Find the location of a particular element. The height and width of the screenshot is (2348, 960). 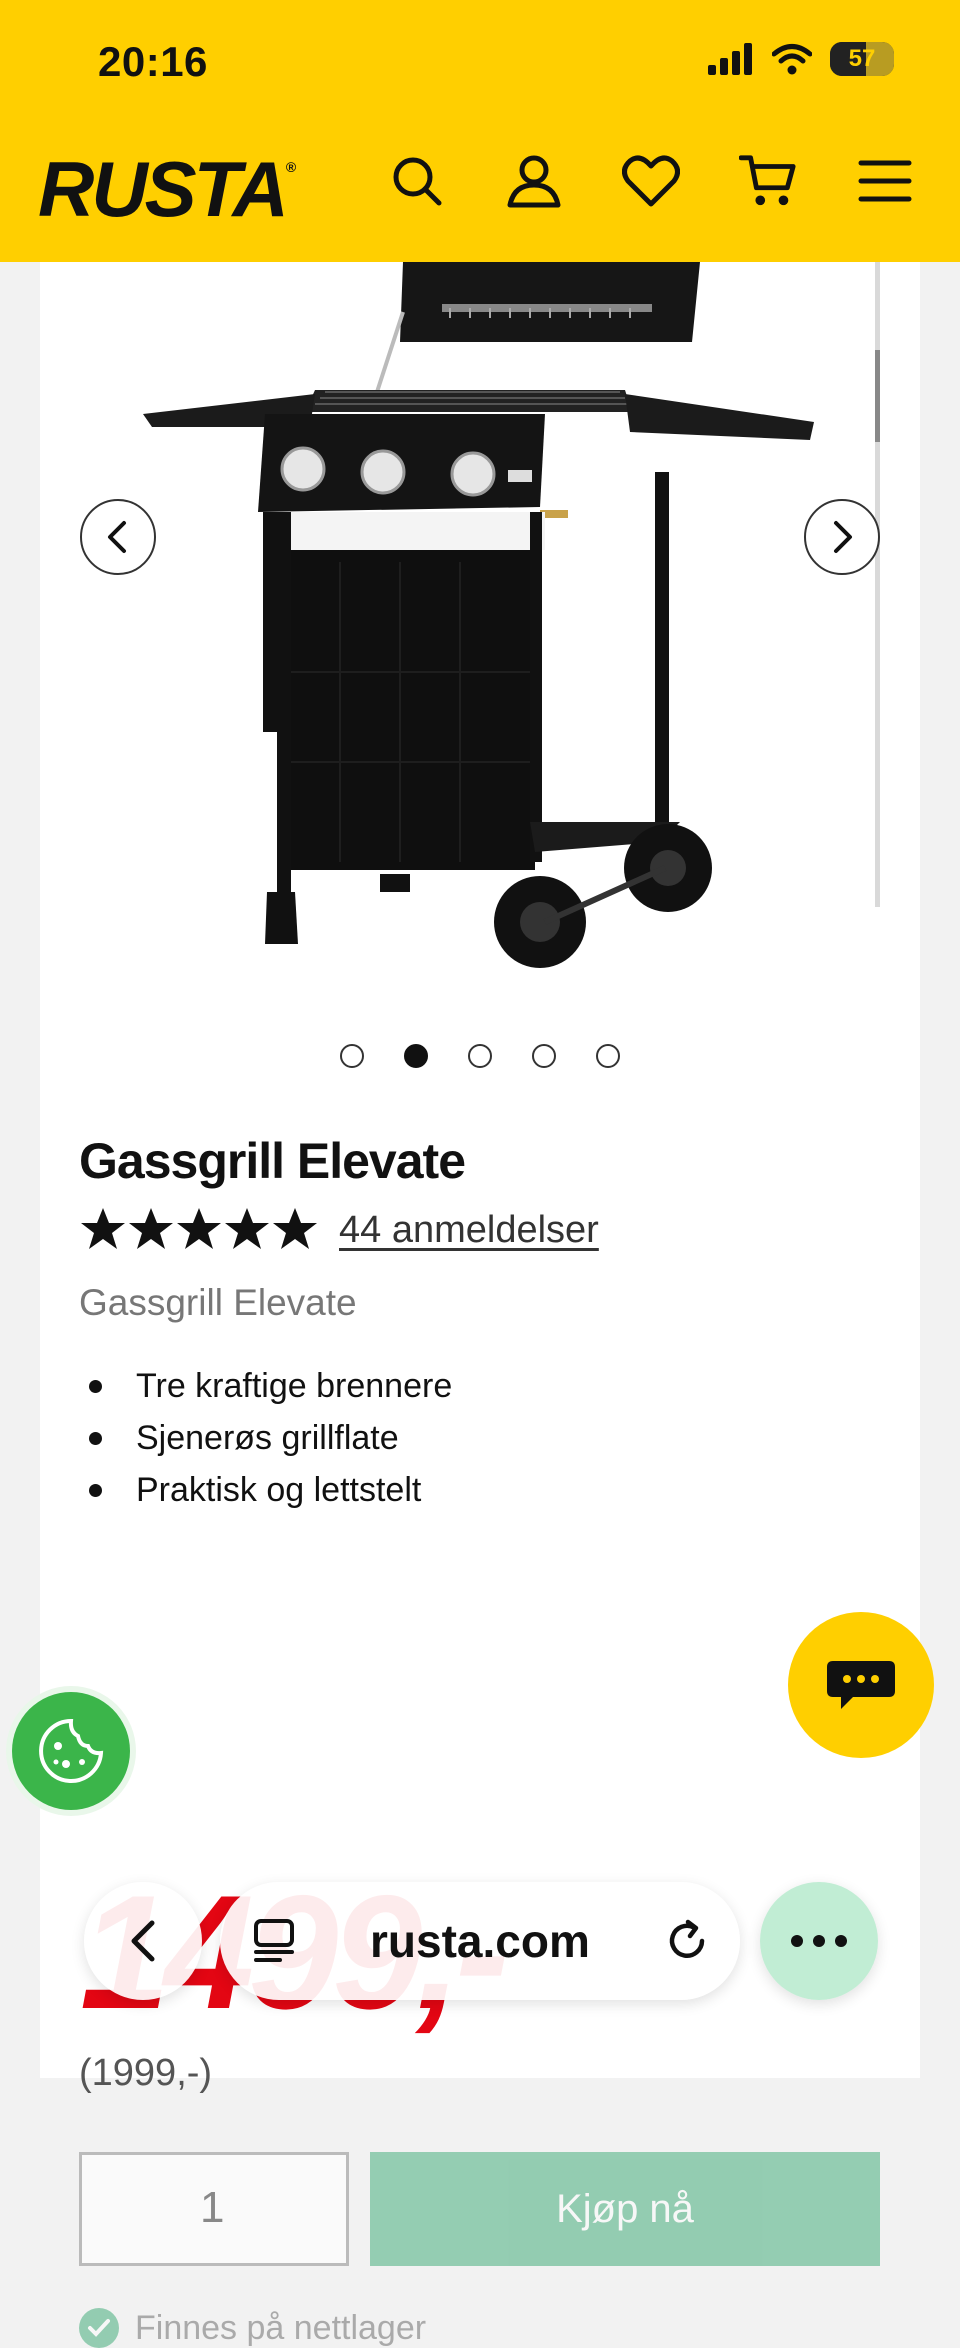

chevron-right-icon is located at coordinates (843, 537).